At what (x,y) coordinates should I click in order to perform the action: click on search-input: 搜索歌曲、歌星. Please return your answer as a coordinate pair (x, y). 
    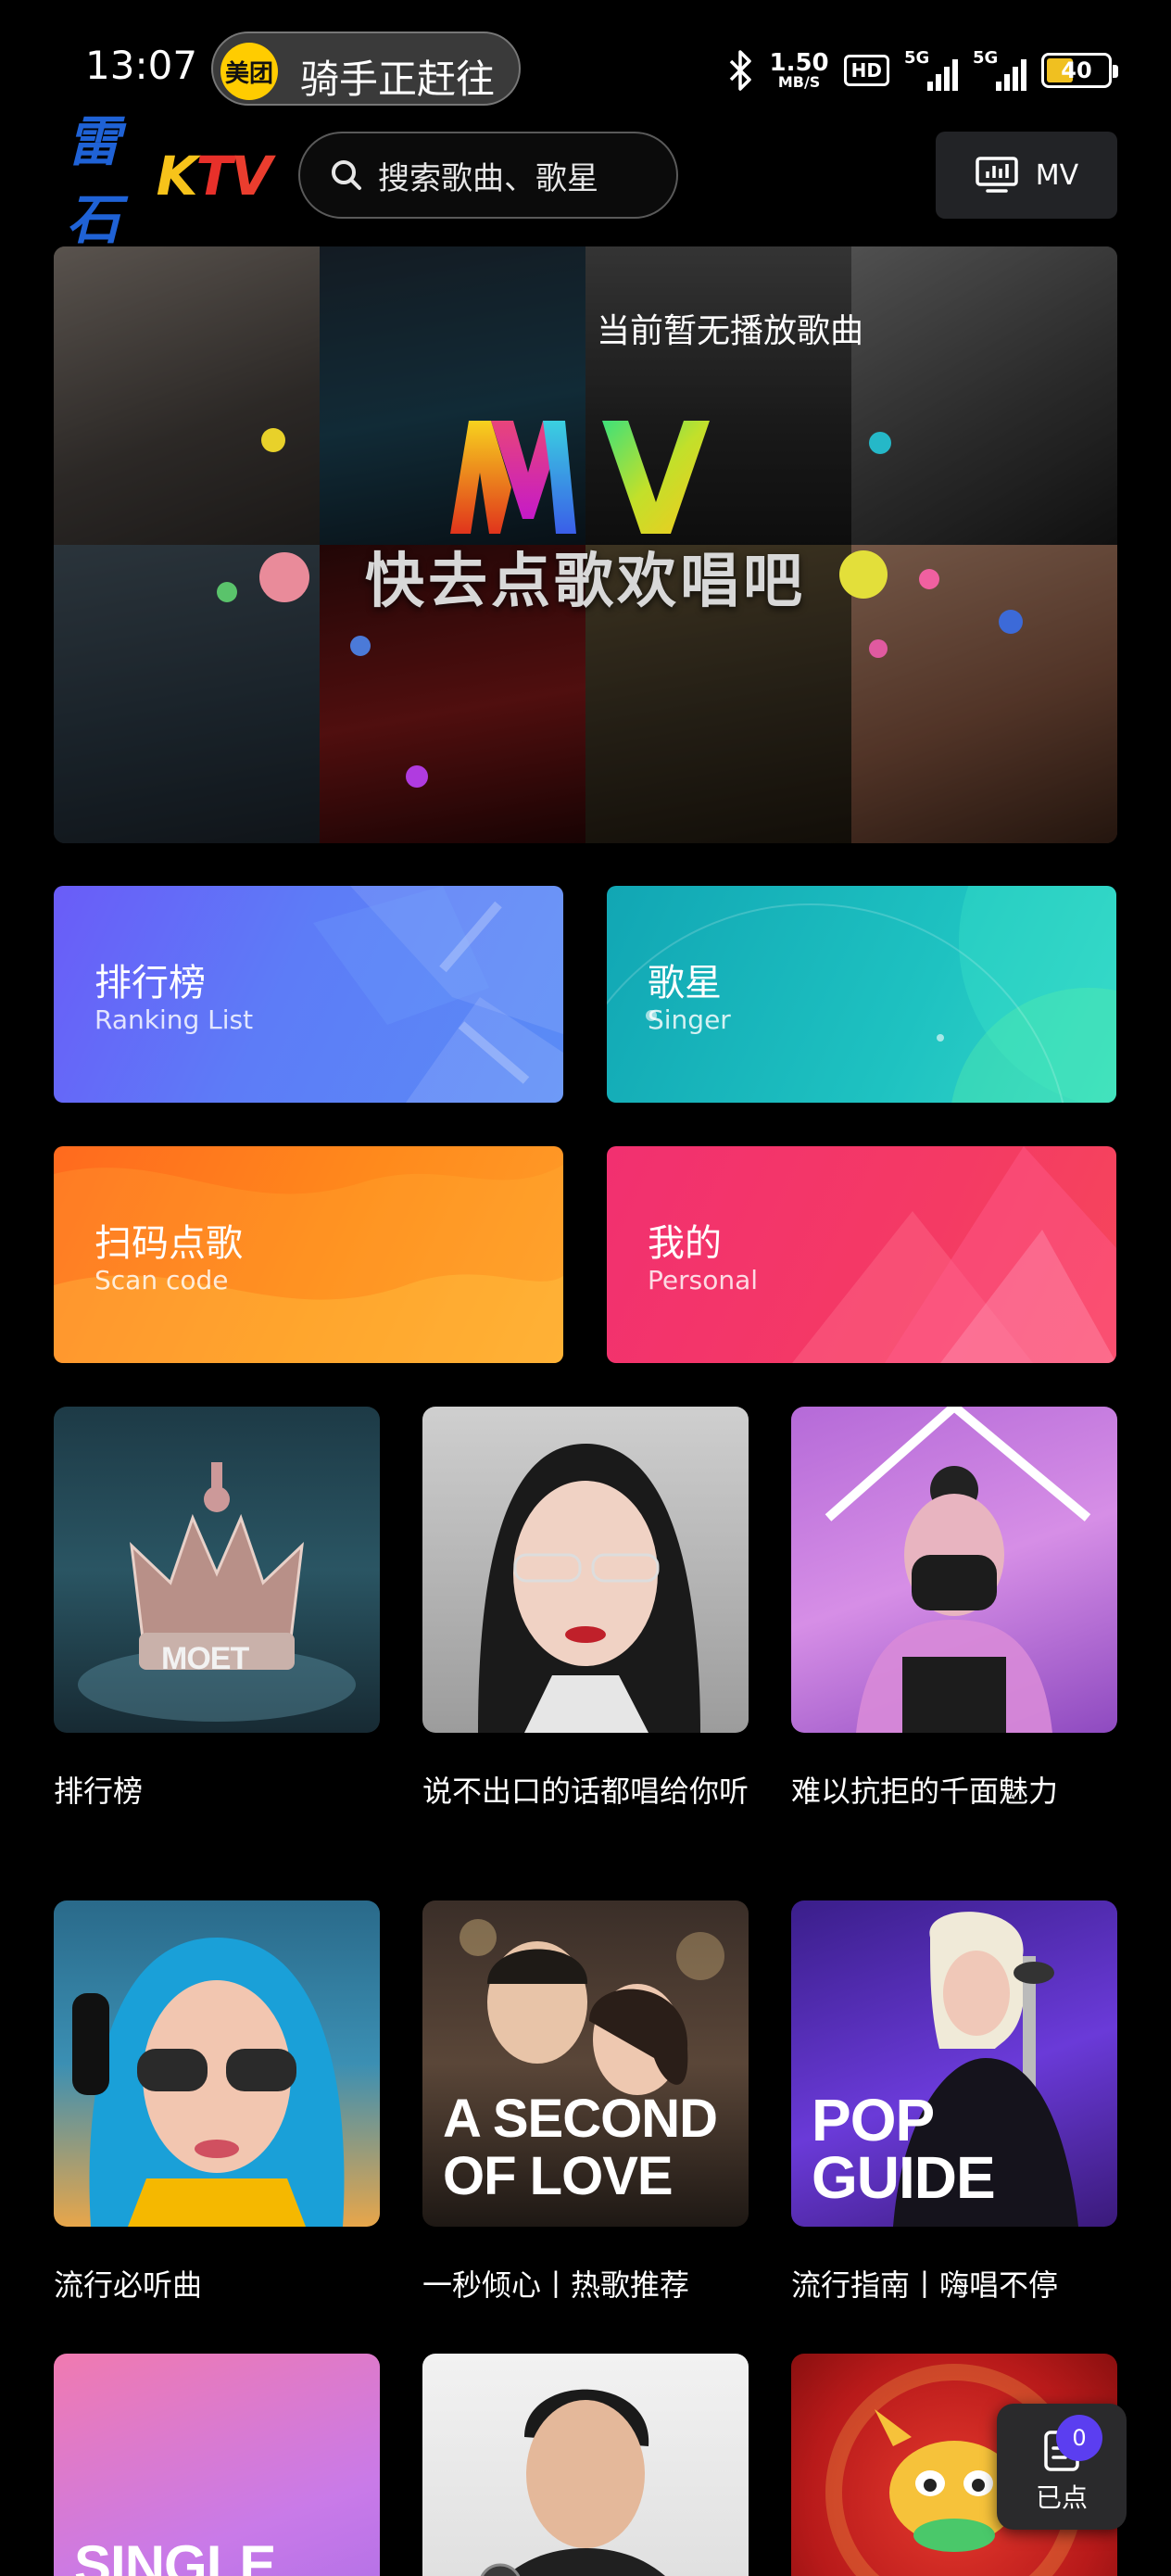
    Looking at the image, I should click on (488, 175).